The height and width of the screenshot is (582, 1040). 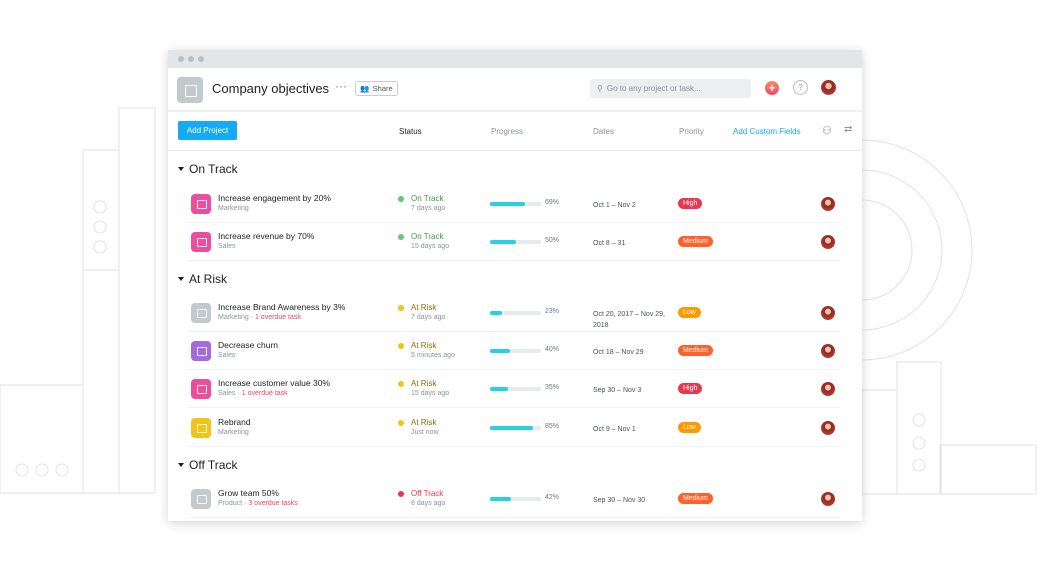 What do you see at coordinates (427, 493) in the screenshot?
I see `status-text: Off Track` at bounding box center [427, 493].